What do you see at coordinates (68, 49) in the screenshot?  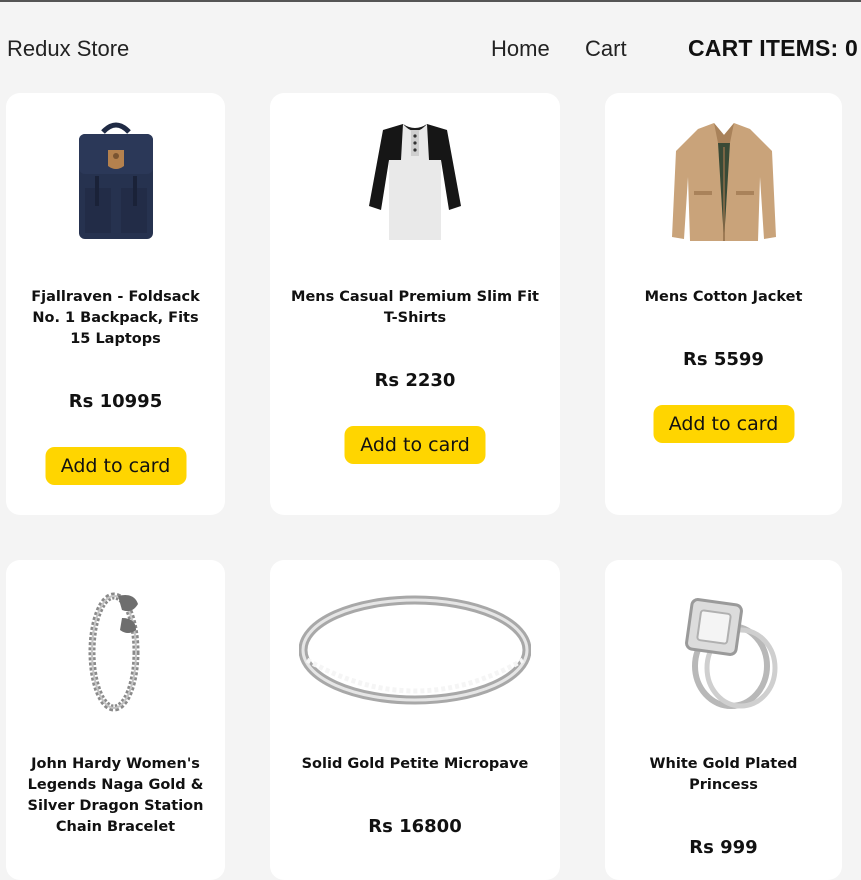 I see `brand-logo: Redux Store` at bounding box center [68, 49].